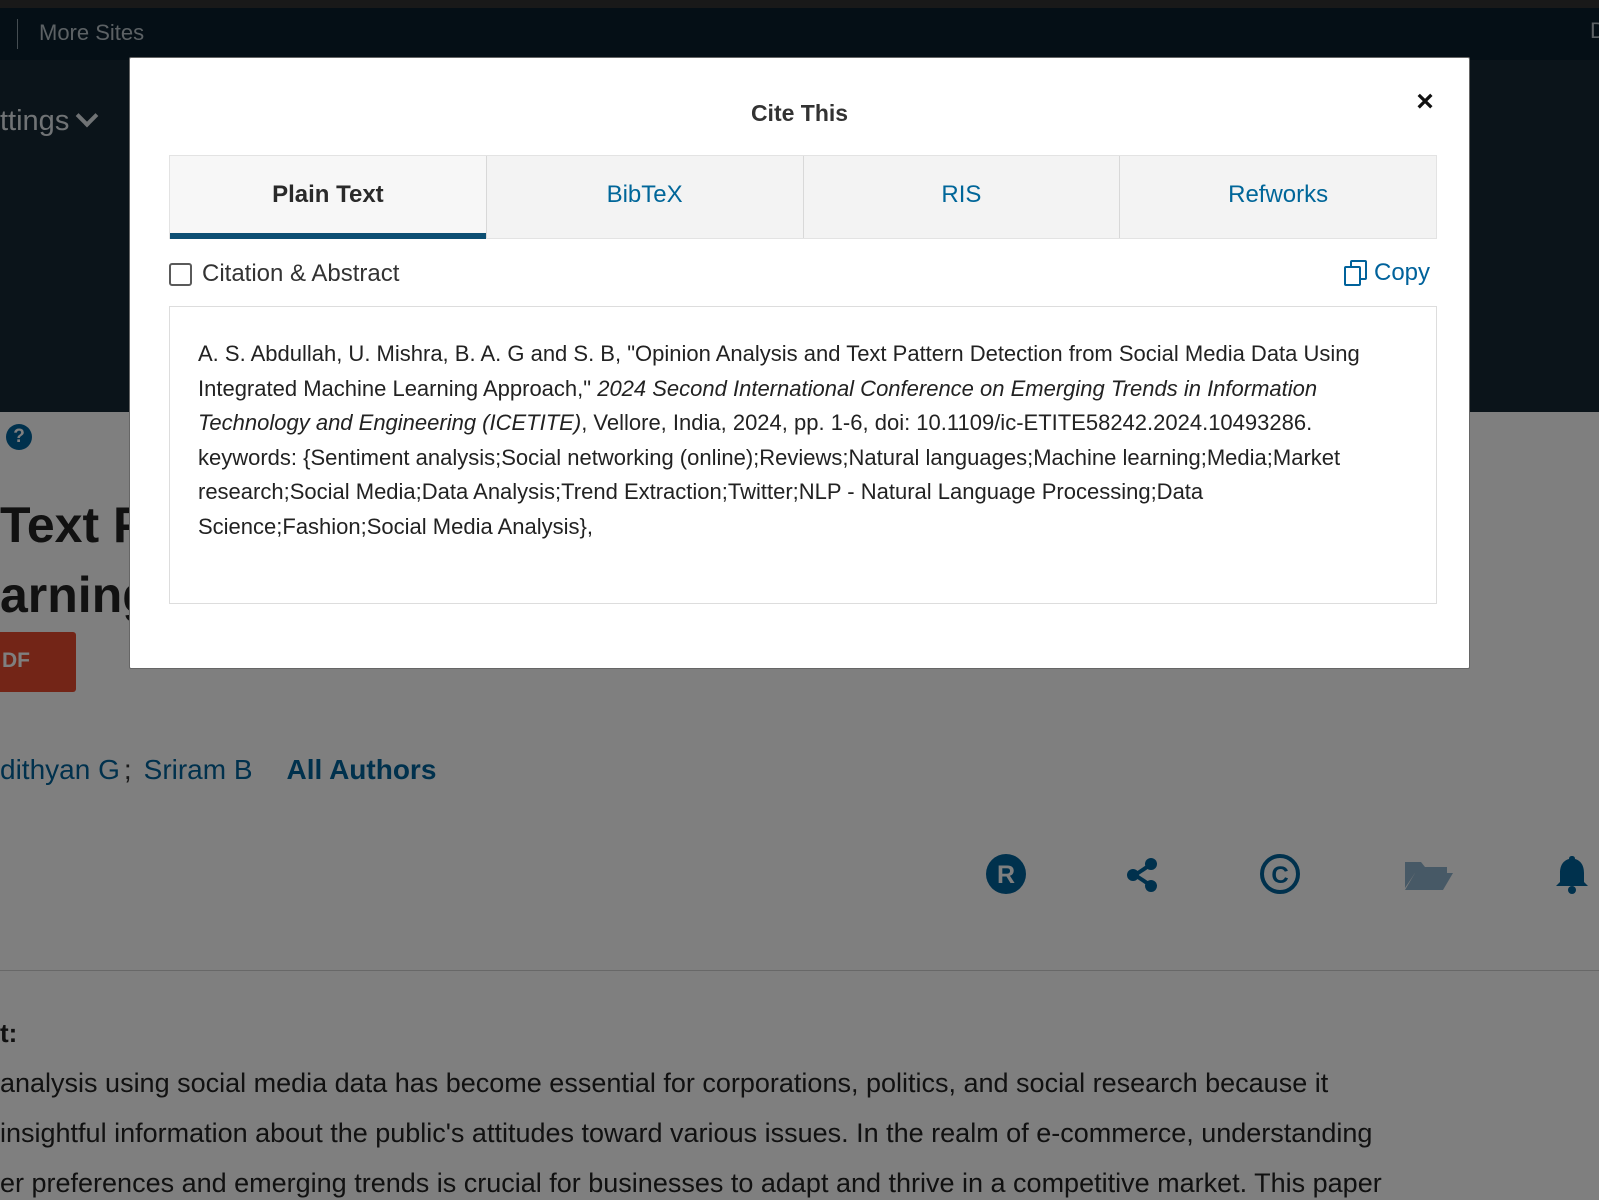 The height and width of the screenshot is (1200, 1599). Describe the element at coordinates (645, 197) in the screenshot. I see `tab-bibtex: BibTeX` at that location.